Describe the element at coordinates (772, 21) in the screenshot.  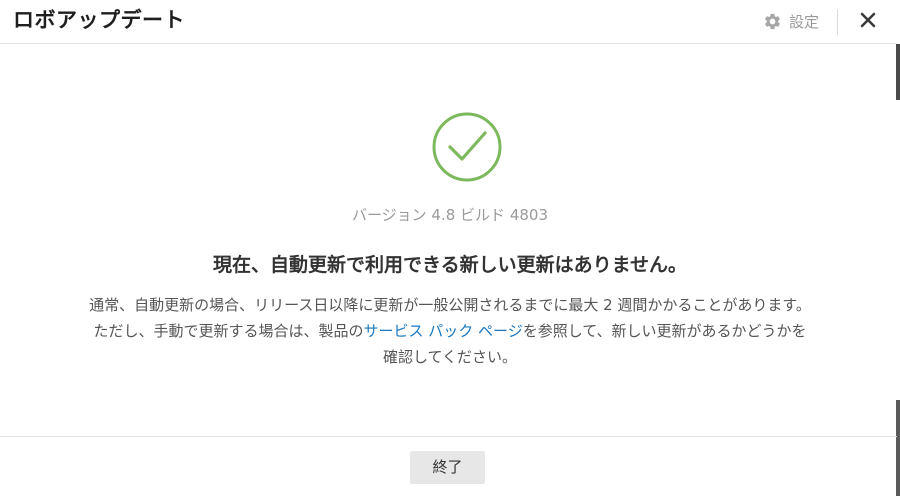
I see `gear-icon` at that location.